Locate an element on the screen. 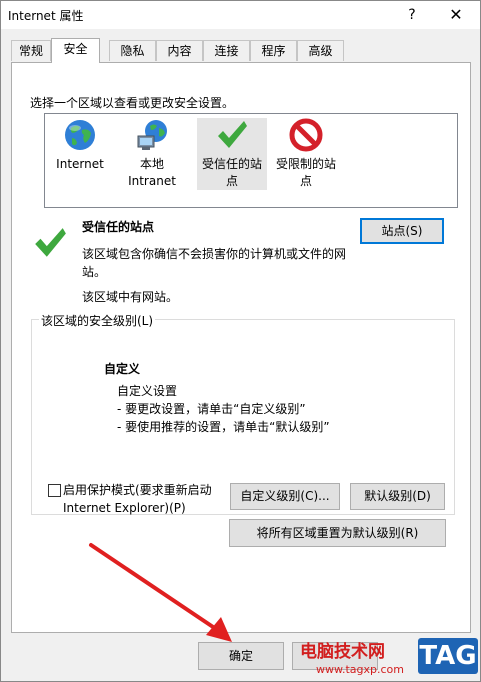 Image resolution: width=481 pixels, height=682 pixels. zone-label: Internet is located at coordinates (80, 164).